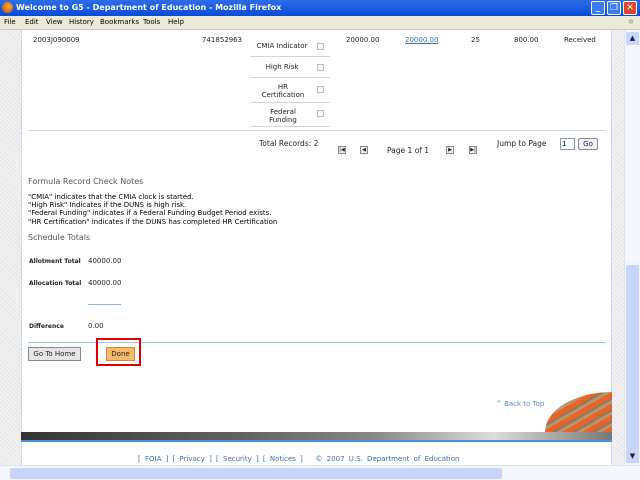 The height and width of the screenshot is (480, 640). Describe the element at coordinates (320, 89) in the screenshot. I see `hr-certification-checkbox` at that location.